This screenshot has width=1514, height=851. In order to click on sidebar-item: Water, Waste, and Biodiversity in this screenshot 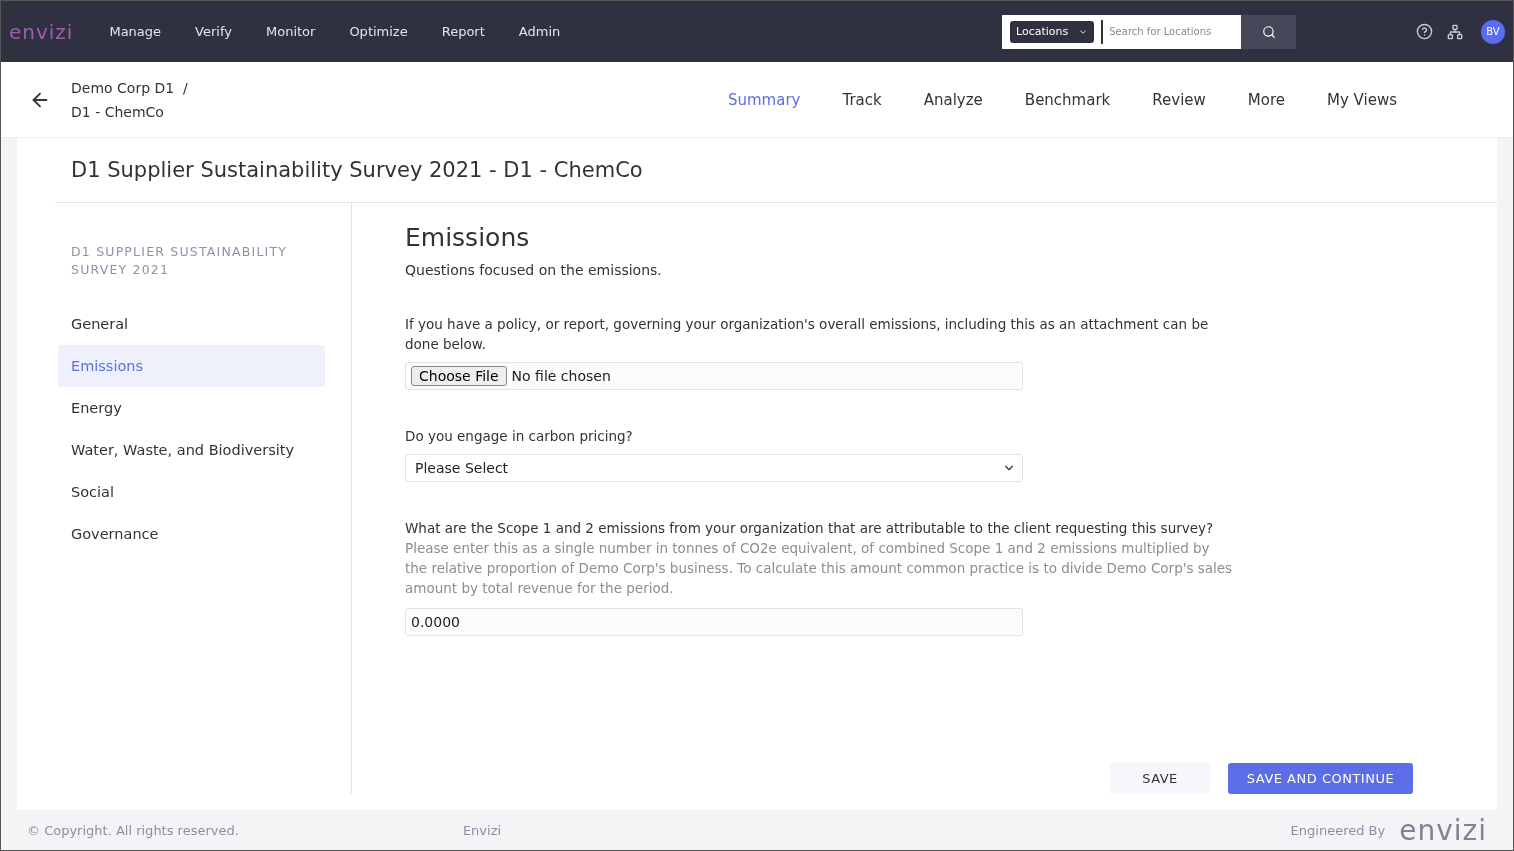, I will do `click(191, 450)`.